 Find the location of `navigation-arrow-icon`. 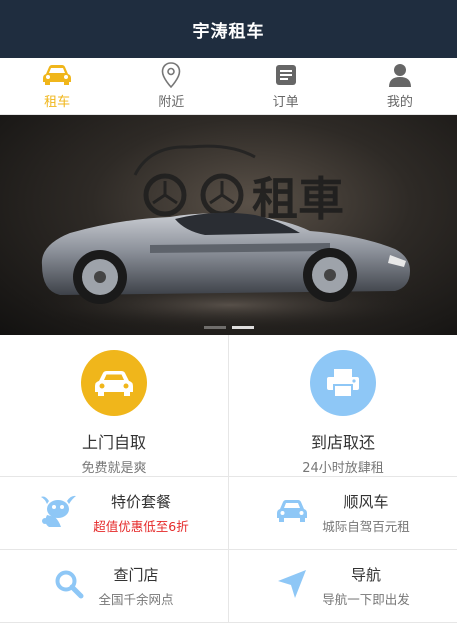

navigation-arrow-icon is located at coordinates (292, 586).